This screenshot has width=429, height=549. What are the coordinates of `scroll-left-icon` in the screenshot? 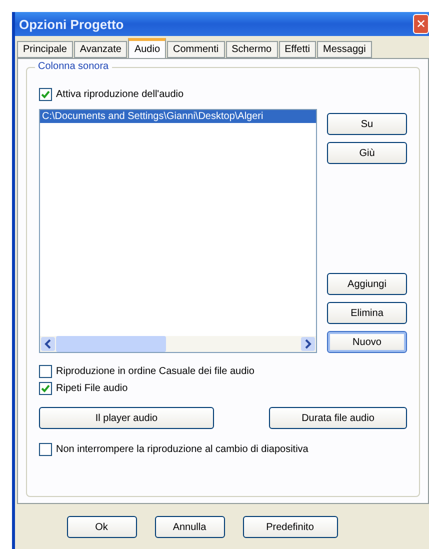 It's located at (48, 344).